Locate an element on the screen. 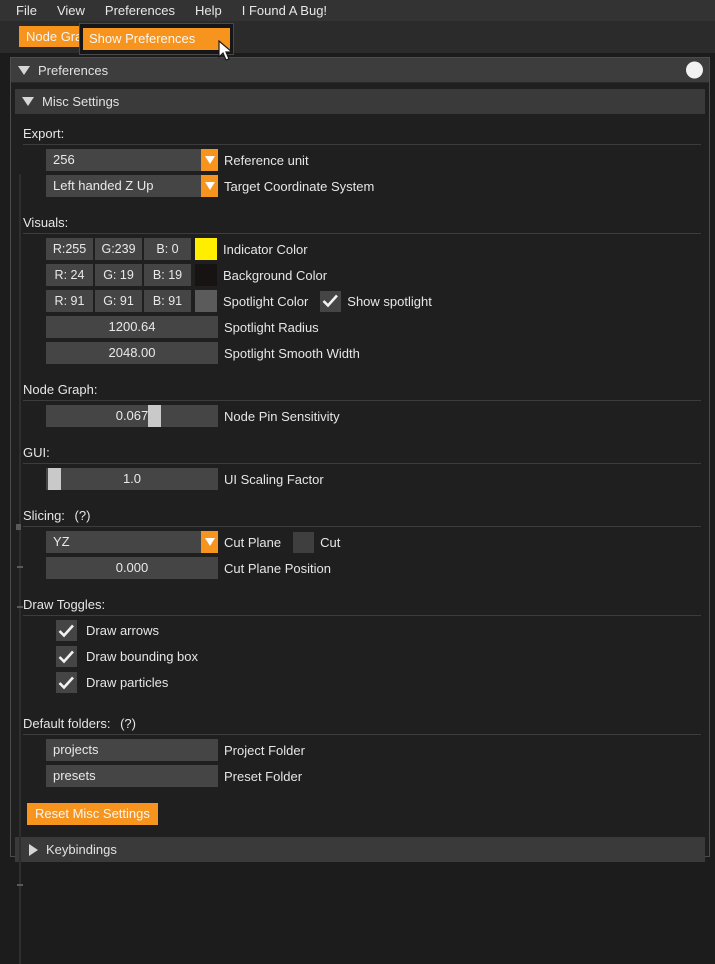  row-ui-scaling-factor: 1.0 UI Scaling Factor is located at coordinates (360, 479).